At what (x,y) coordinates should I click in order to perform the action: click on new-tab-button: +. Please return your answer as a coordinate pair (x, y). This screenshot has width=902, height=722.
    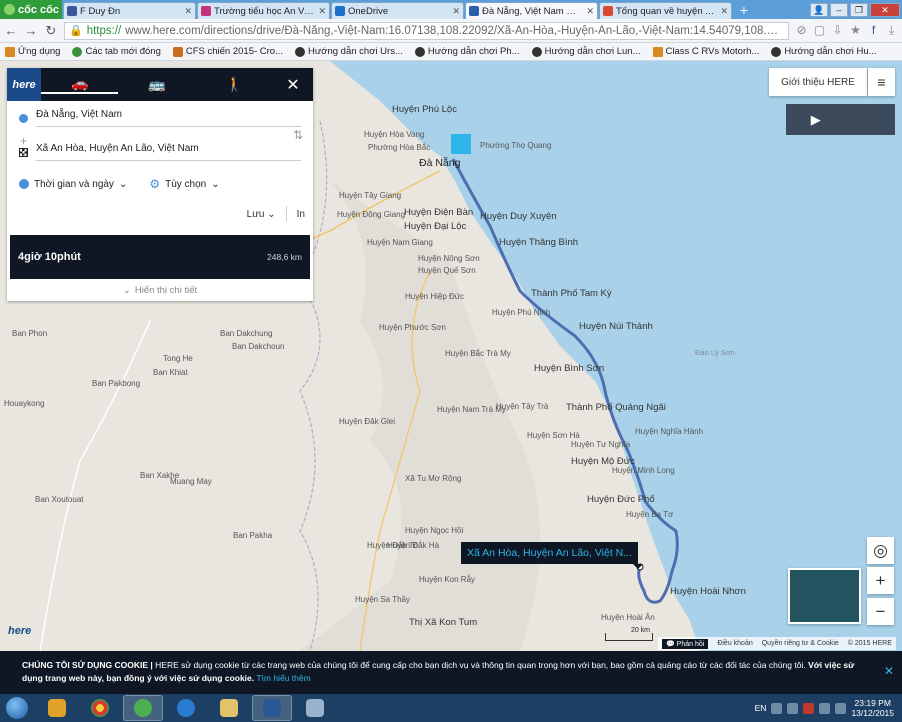
    Looking at the image, I should click on (744, 10).